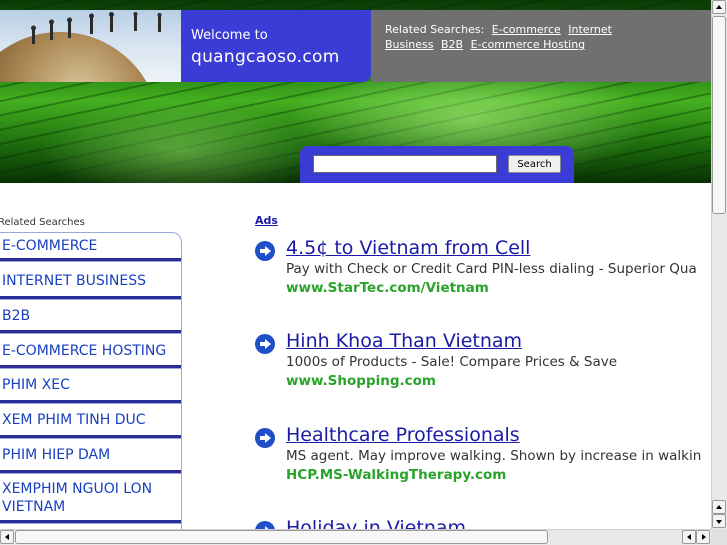  Describe the element at coordinates (403, 435) in the screenshot. I see `ad-title-link: Healthcare Professionals` at that location.